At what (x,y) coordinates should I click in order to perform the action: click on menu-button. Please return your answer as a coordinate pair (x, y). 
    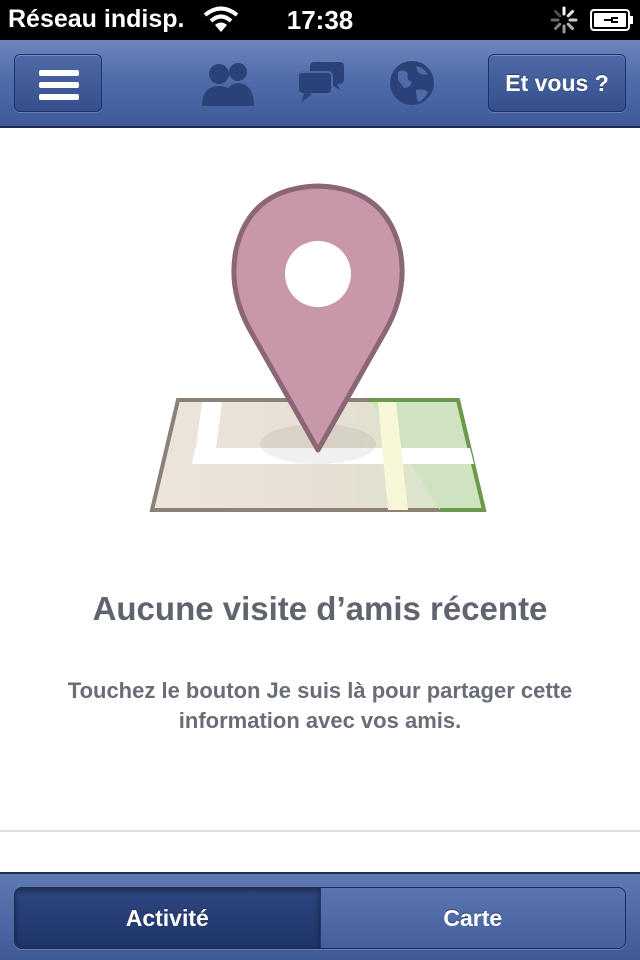
    Looking at the image, I should click on (58, 83).